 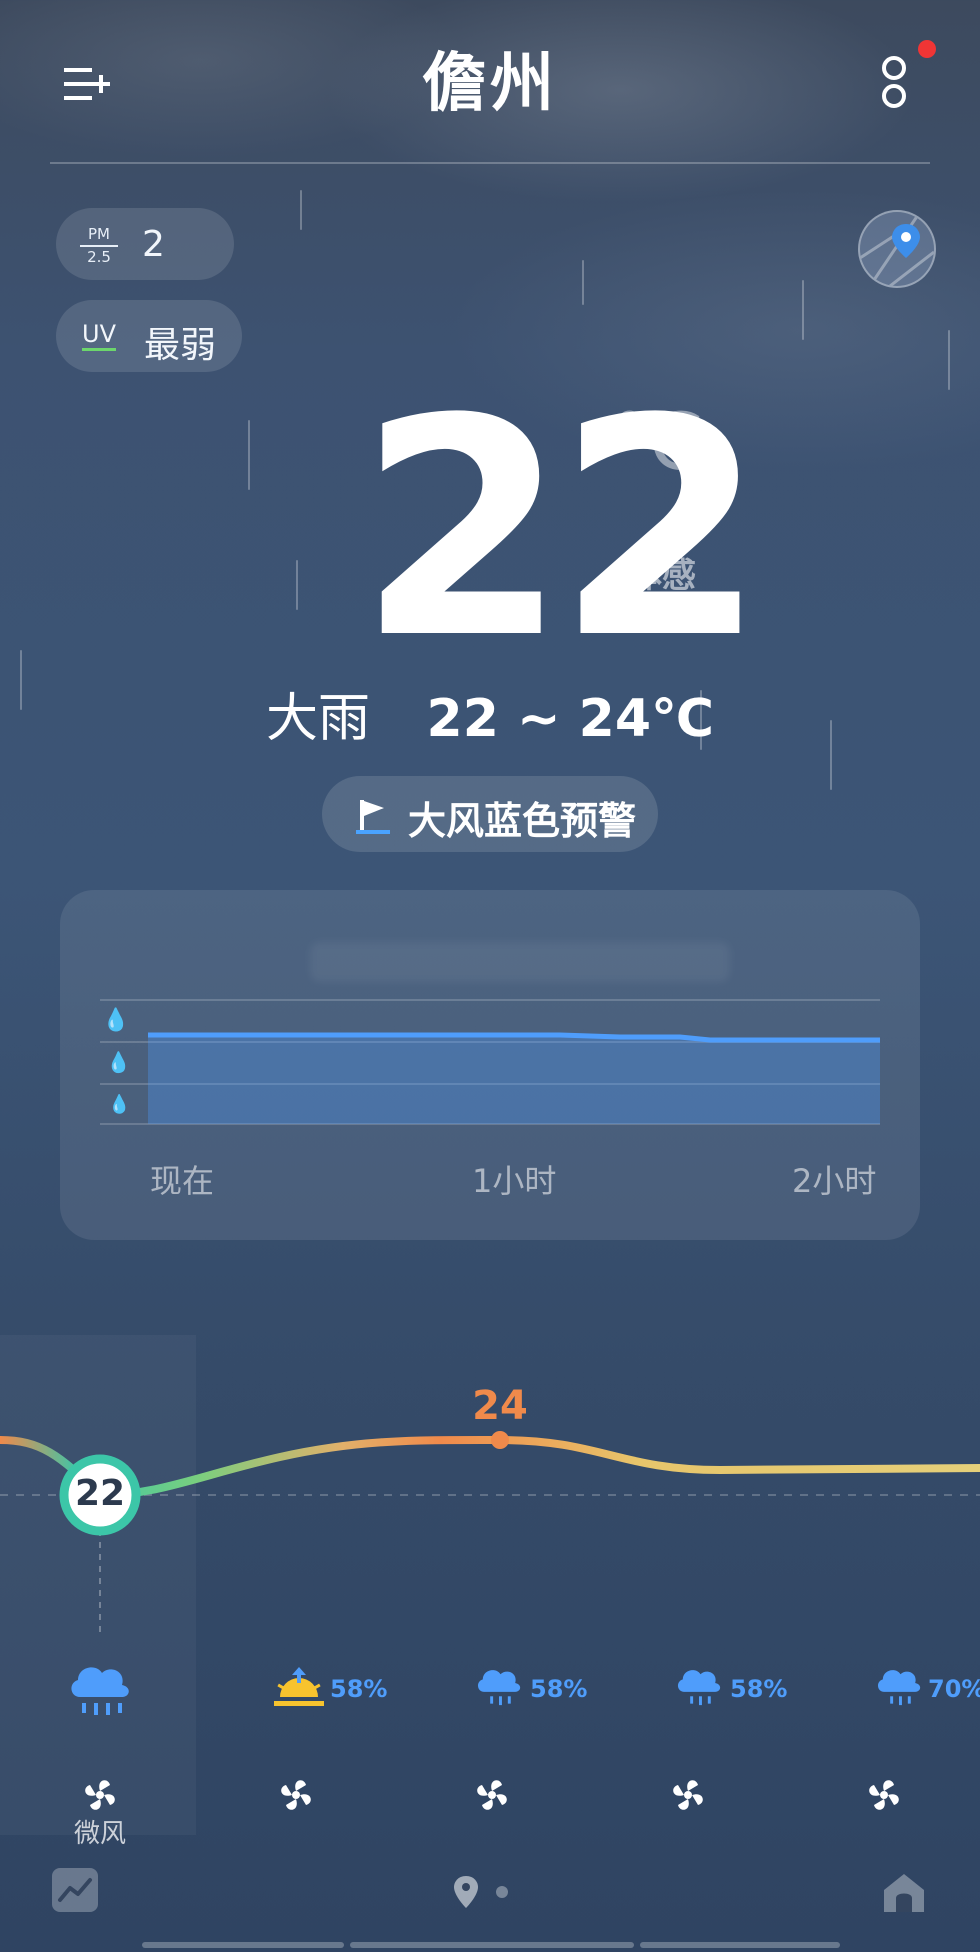 I want to click on header: 儋州, so click(x=490, y=82).